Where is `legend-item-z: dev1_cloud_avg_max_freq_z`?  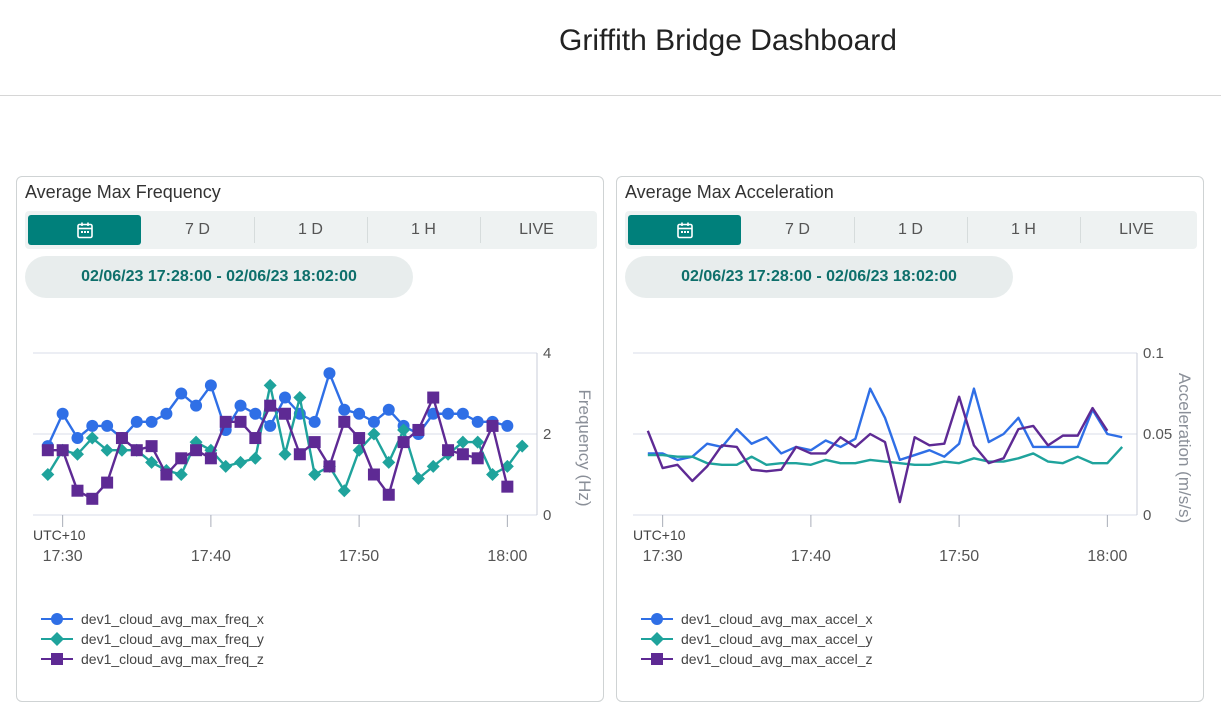
legend-item-z: dev1_cloud_avg_max_freq_z is located at coordinates (152, 659).